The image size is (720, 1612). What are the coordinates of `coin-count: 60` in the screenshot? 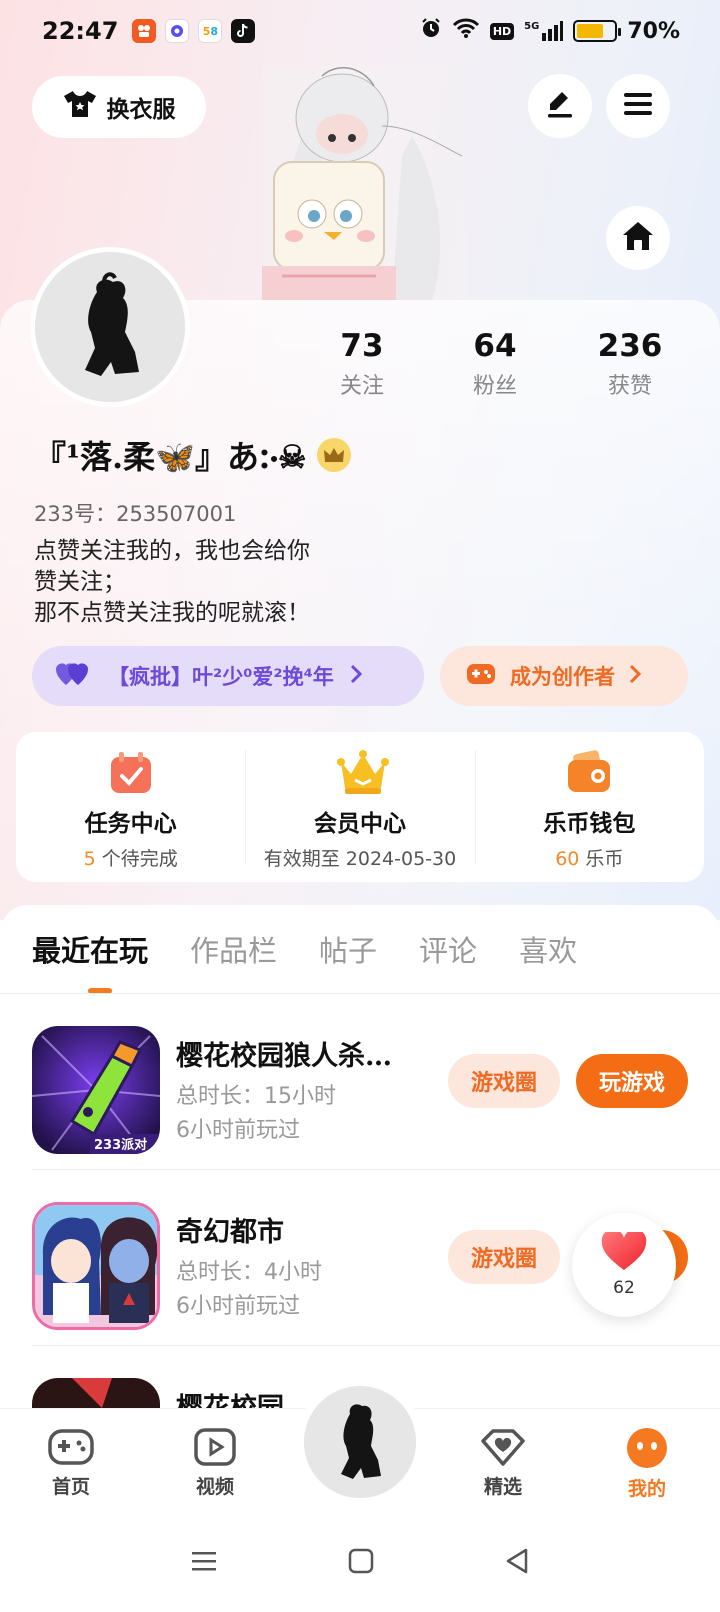 It's located at (567, 859).